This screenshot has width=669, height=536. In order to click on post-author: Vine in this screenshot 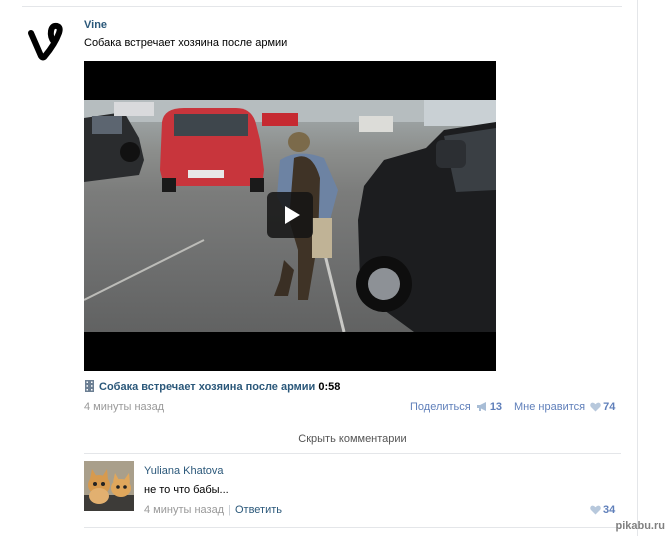, I will do `click(95, 25)`.